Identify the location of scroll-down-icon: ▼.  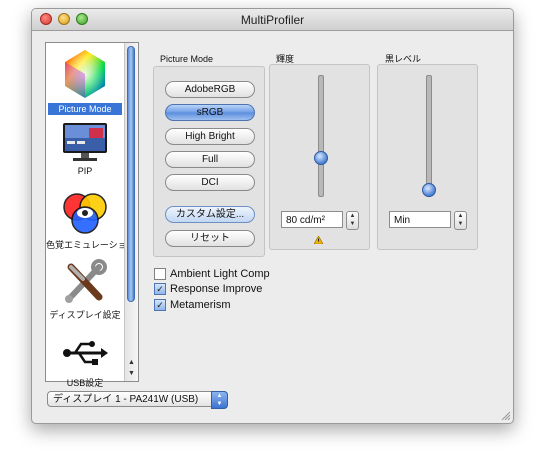
(131, 374).